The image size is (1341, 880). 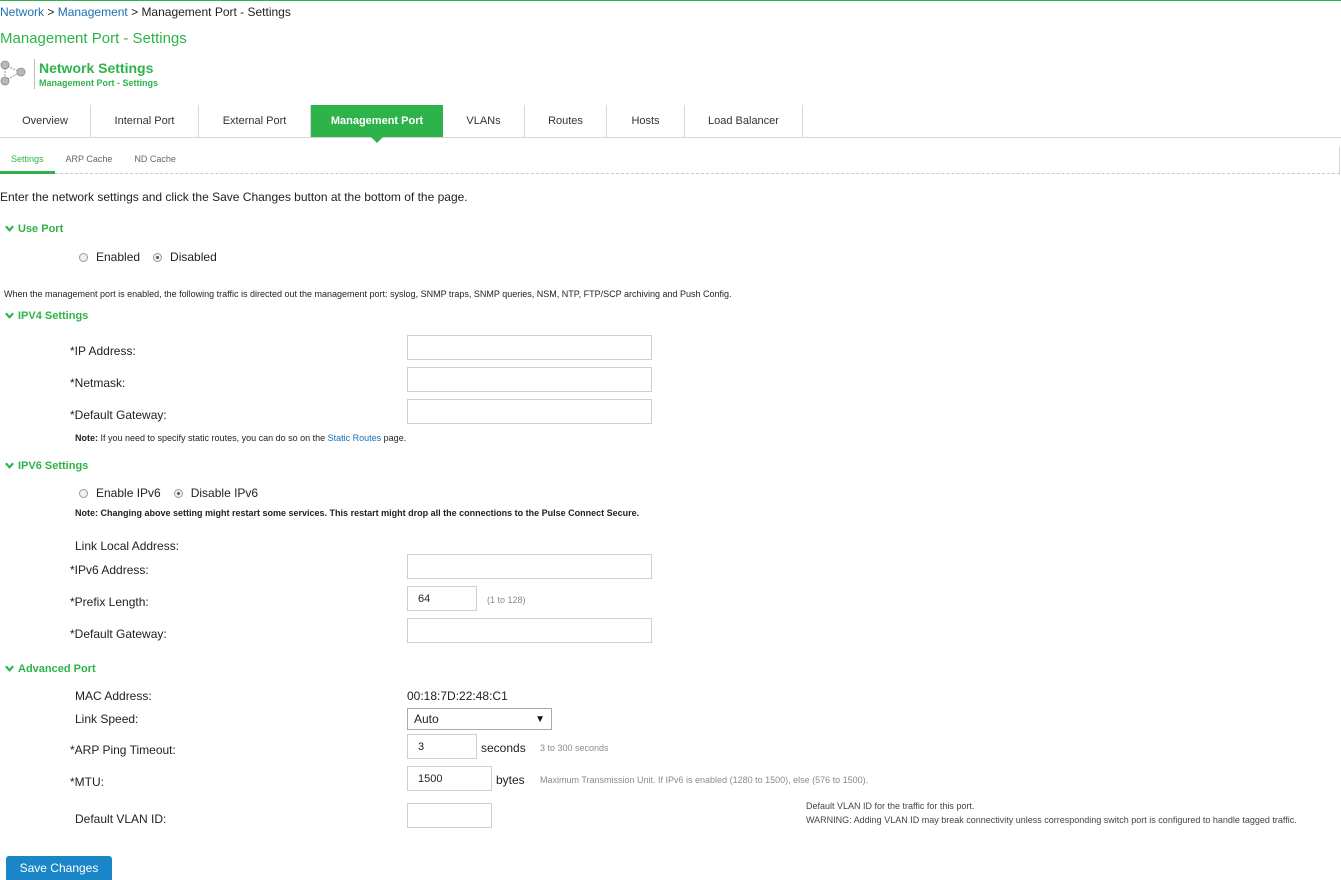 I want to click on header-divider, so click(x=34, y=74).